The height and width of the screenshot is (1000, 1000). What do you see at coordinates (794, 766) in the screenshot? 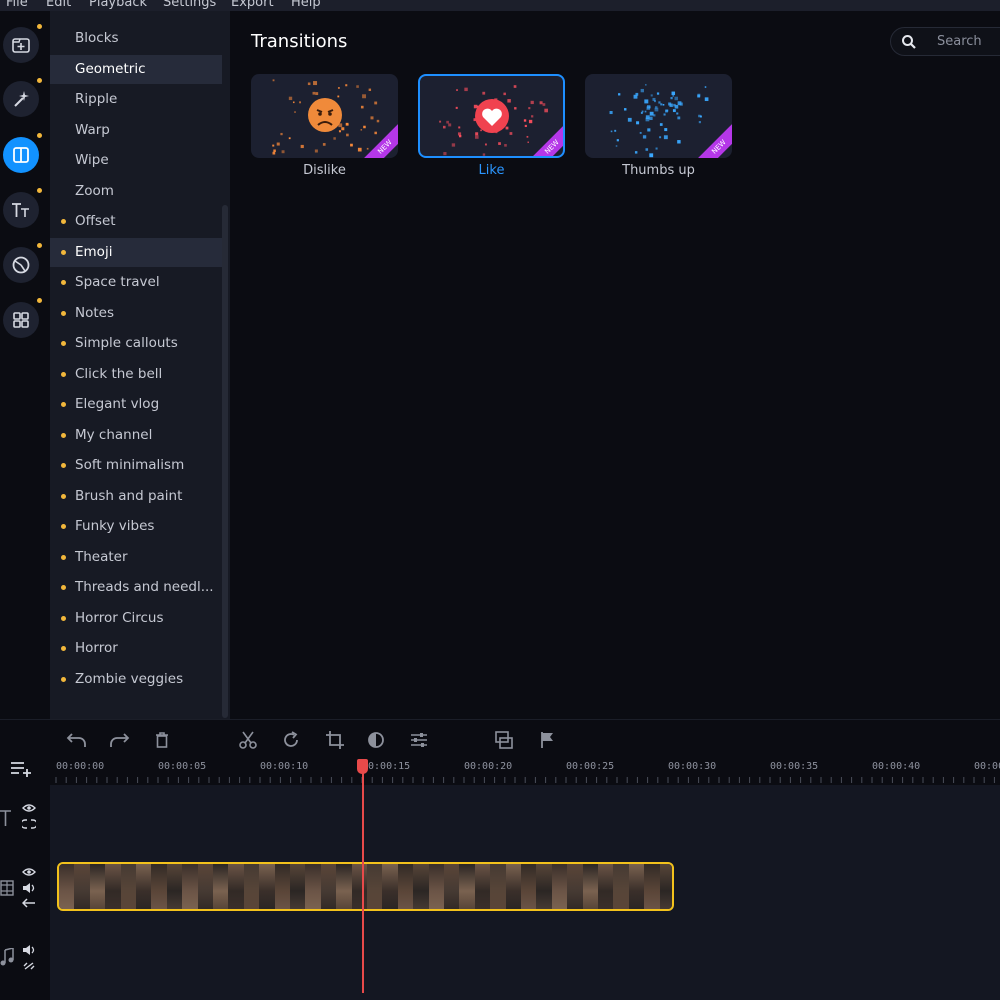
I see `ruler-tick-label: 00:00:35` at bounding box center [794, 766].